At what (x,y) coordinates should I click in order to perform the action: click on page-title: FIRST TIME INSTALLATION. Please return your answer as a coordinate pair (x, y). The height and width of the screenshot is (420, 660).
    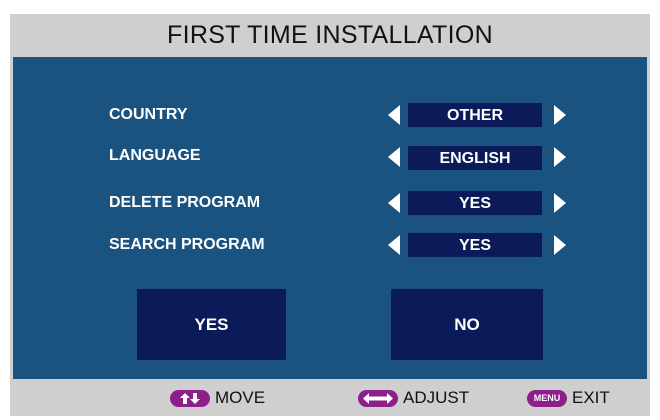
    Looking at the image, I should click on (330, 35).